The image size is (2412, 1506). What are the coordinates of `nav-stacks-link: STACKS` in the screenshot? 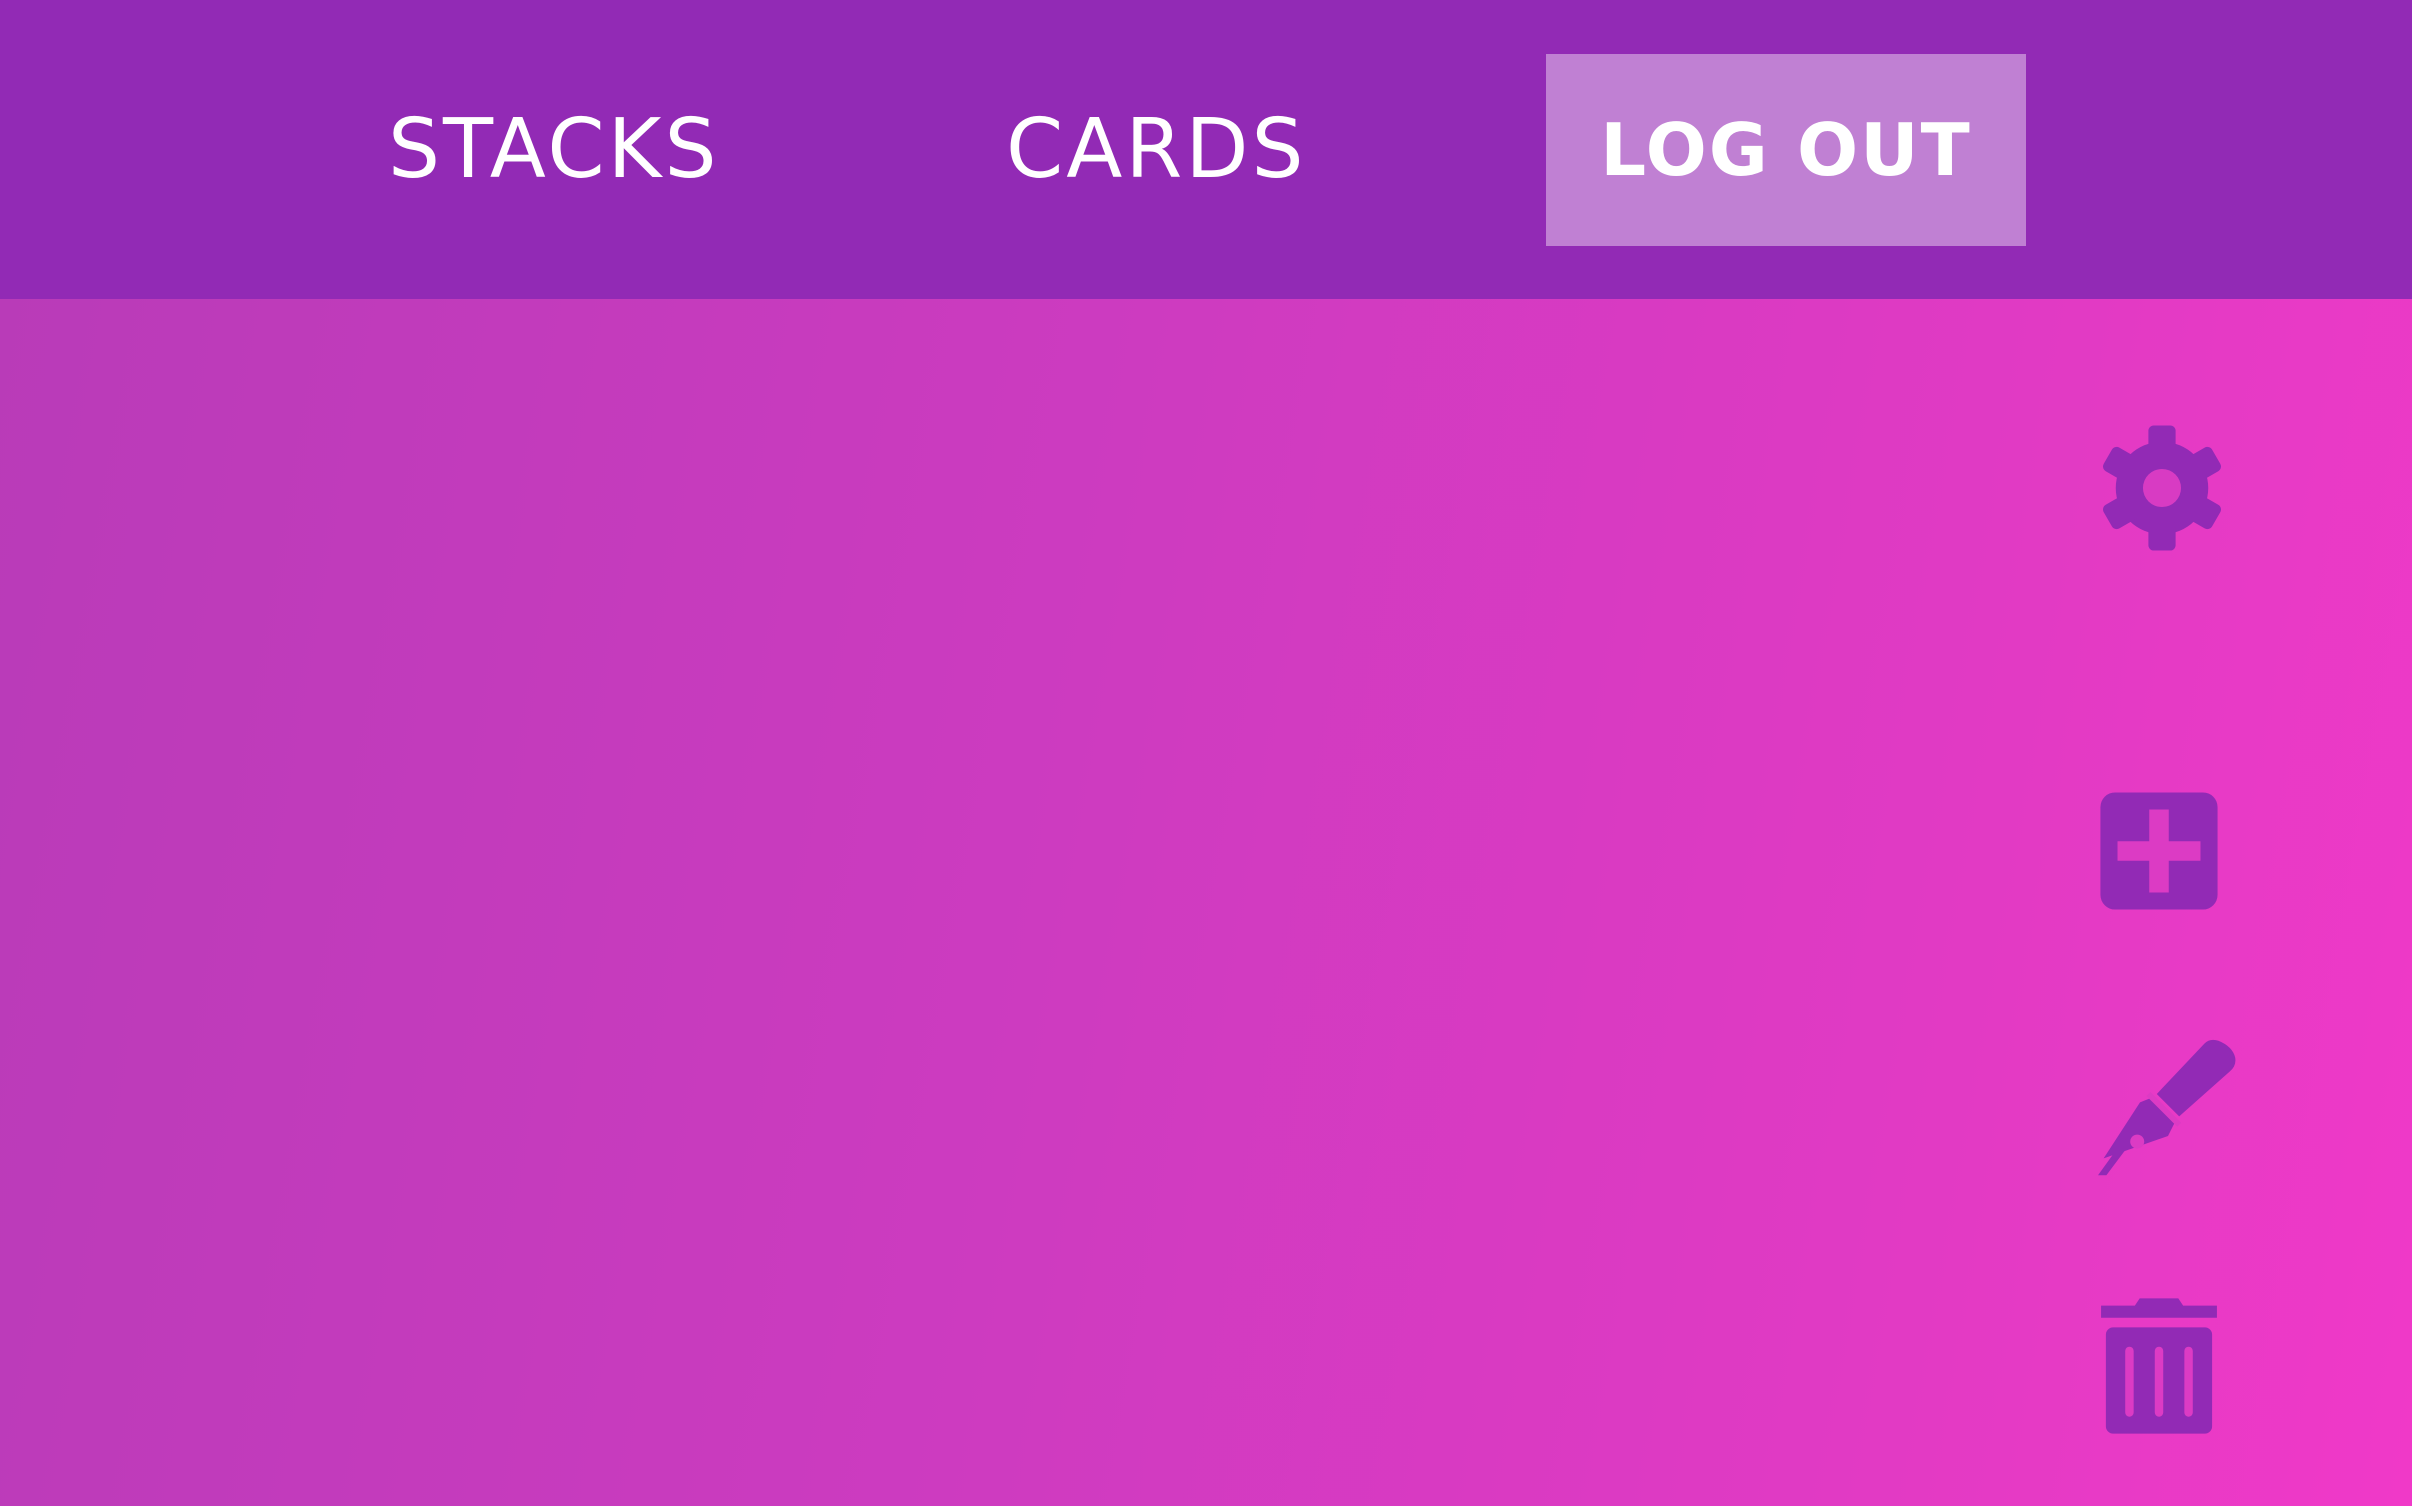 It's located at (554, 150).